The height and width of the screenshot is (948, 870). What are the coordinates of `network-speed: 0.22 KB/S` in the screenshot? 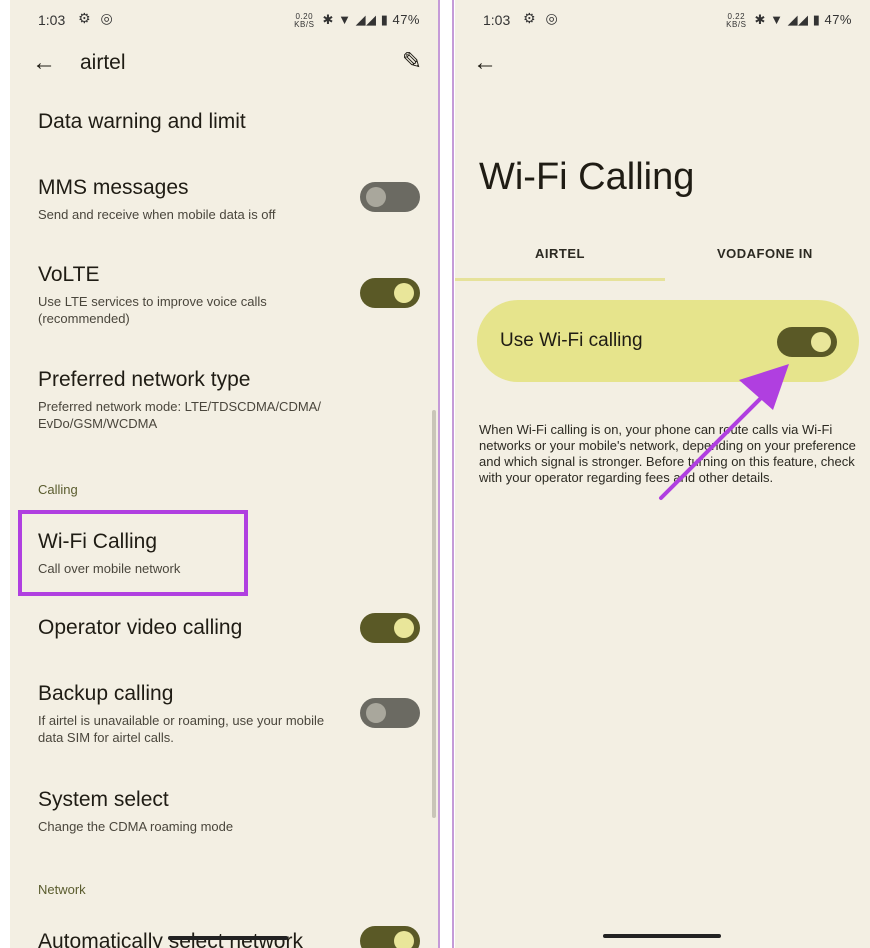 It's located at (736, 20).